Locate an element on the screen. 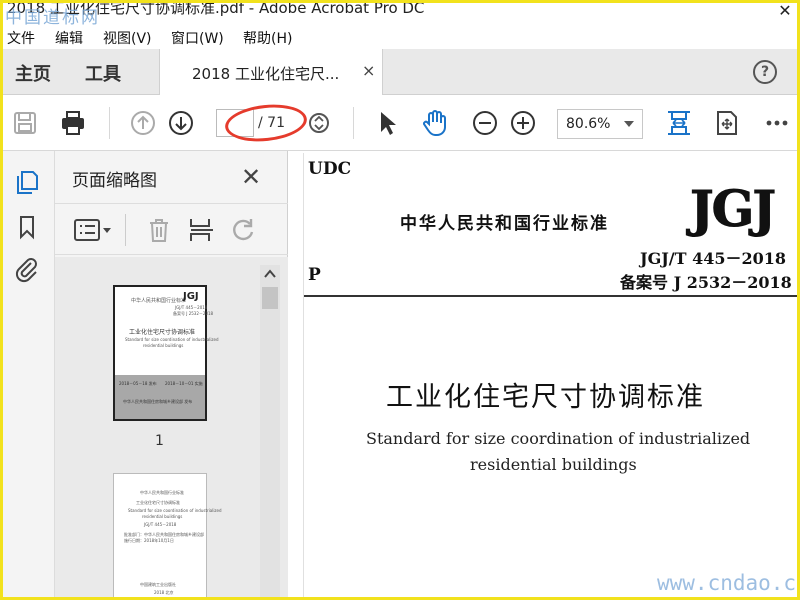 The width and height of the screenshot is (800, 600). menu-file: 文件 is located at coordinates (21, 38).